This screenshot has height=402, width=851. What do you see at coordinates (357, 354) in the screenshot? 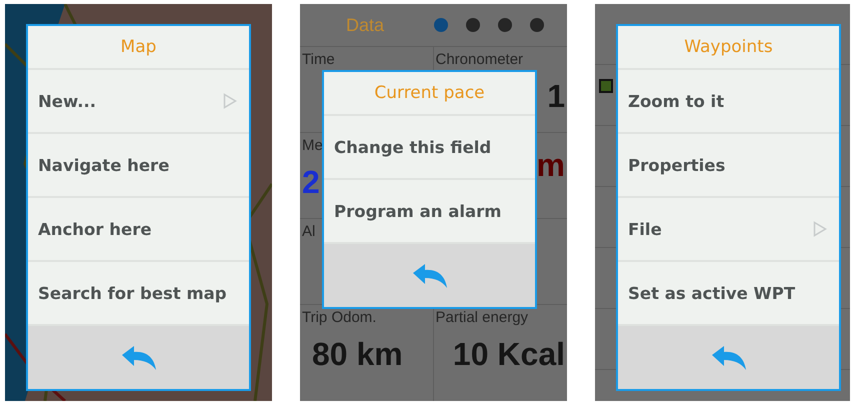
I see `field-value: 80 km` at bounding box center [357, 354].